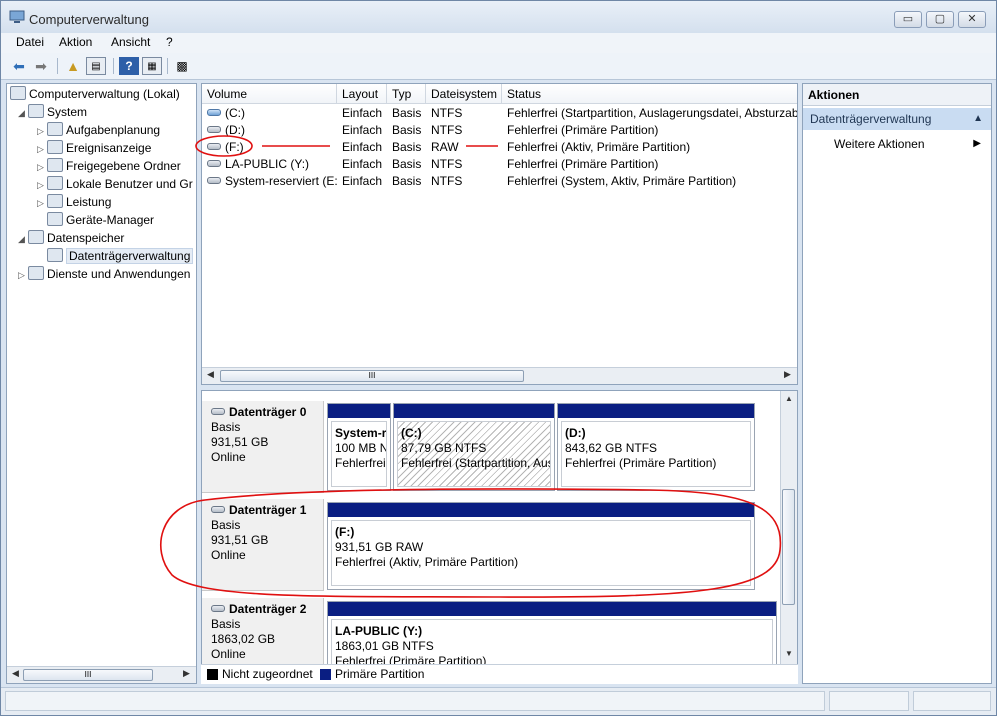 The width and height of the screenshot is (997, 716). I want to click on maximize-button: ▢, so click(940, 19).